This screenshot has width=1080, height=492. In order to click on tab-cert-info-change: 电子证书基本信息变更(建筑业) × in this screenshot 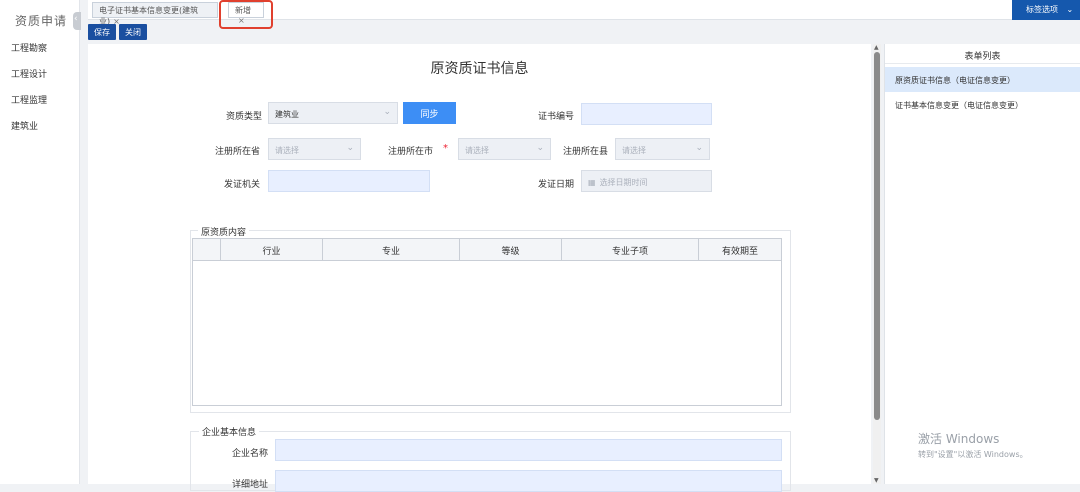, I will do `click(155, 14)`.